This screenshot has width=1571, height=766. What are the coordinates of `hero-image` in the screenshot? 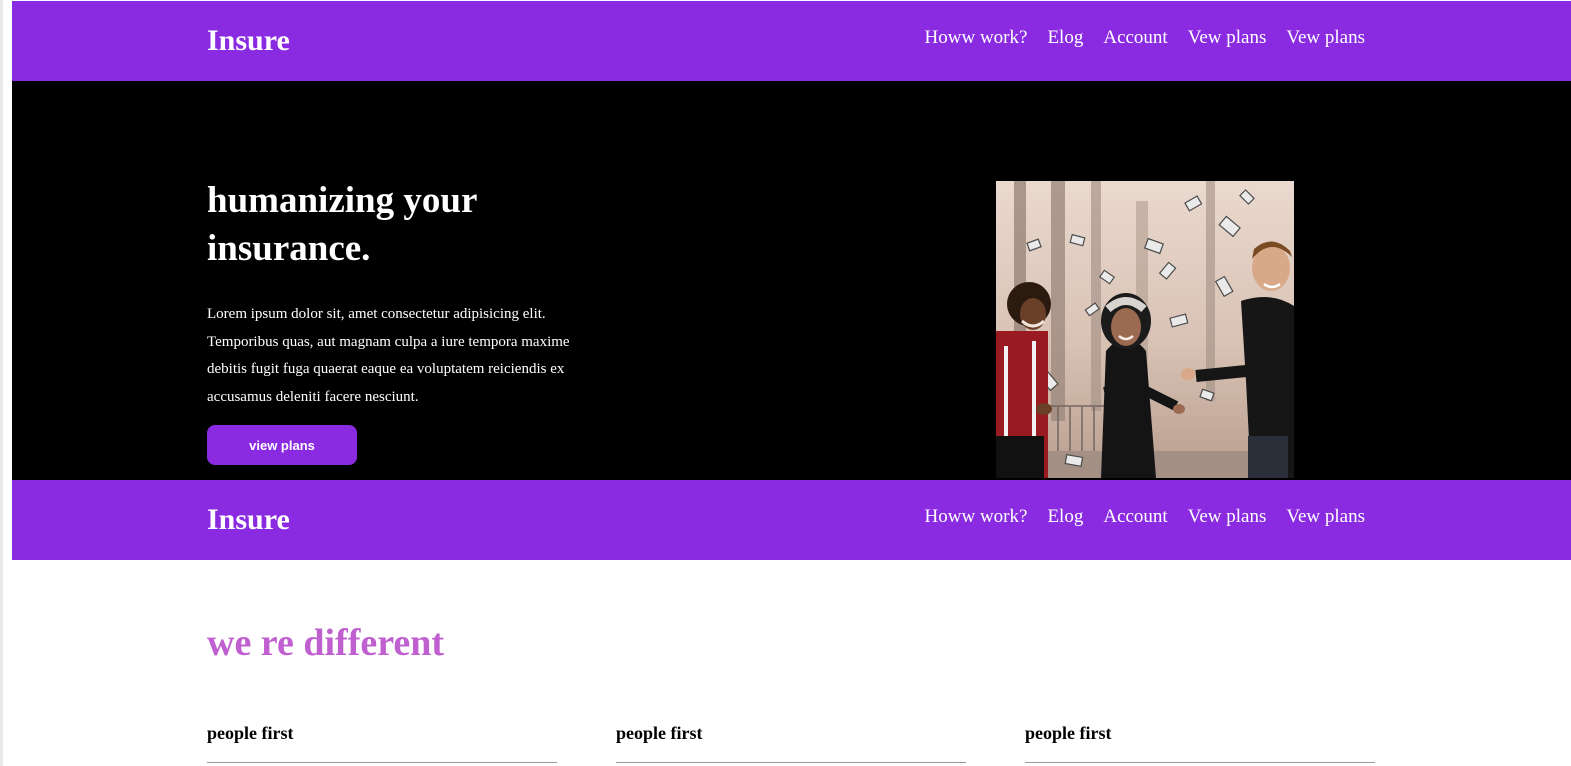 It's located at (1145, 329).